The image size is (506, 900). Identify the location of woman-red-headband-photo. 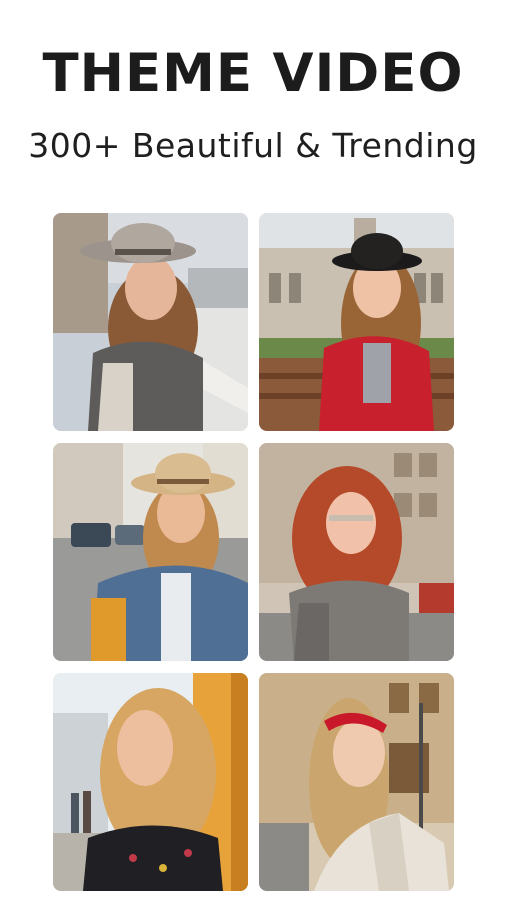
(356, 782).